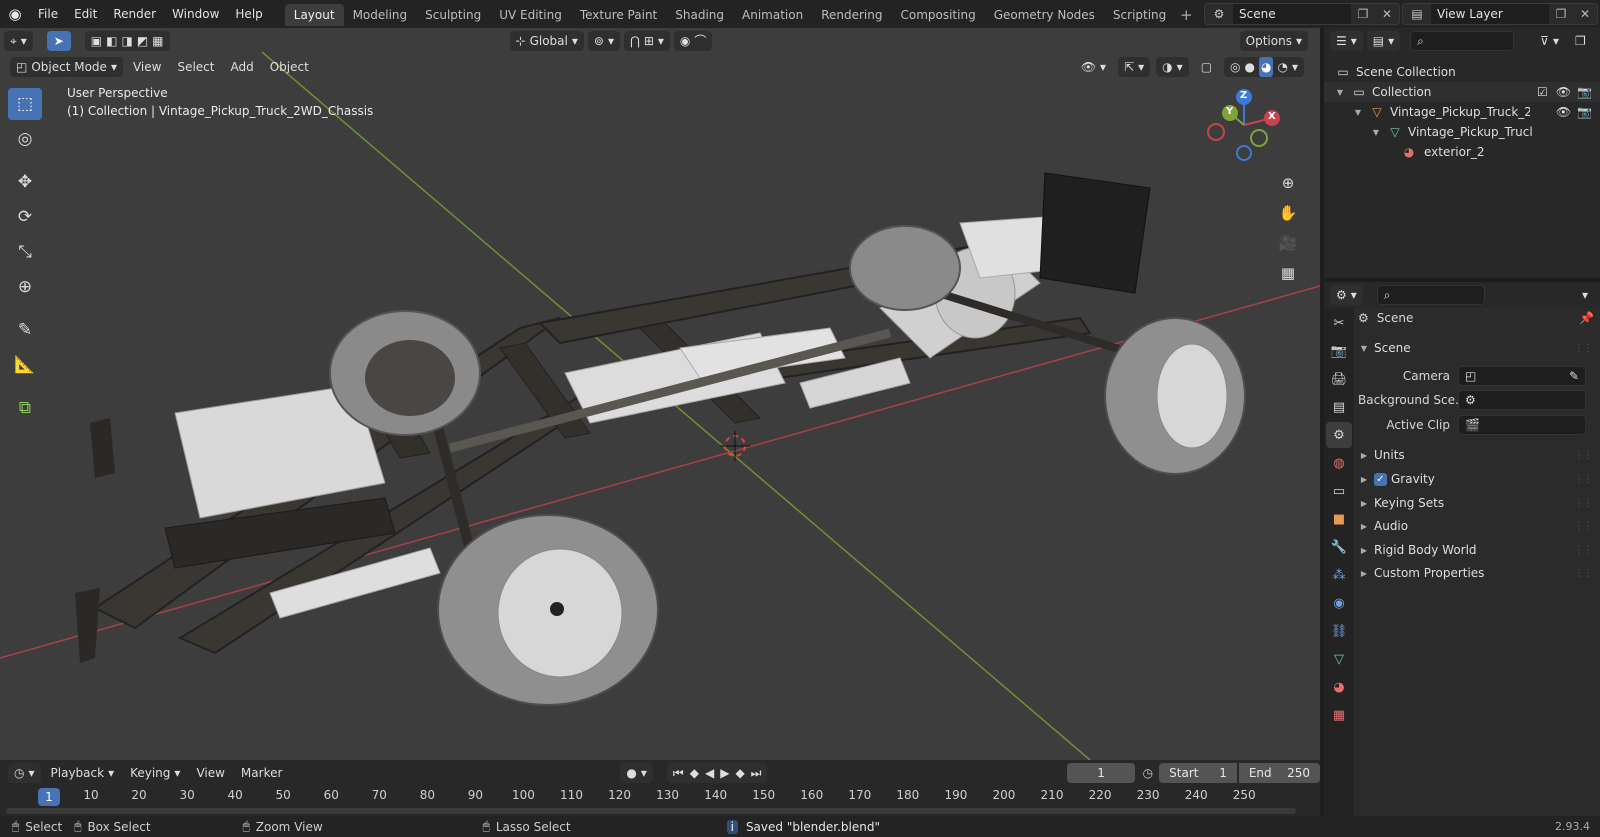  I want to click on prev-keyframe-icon: ◆, so click(694, 773).